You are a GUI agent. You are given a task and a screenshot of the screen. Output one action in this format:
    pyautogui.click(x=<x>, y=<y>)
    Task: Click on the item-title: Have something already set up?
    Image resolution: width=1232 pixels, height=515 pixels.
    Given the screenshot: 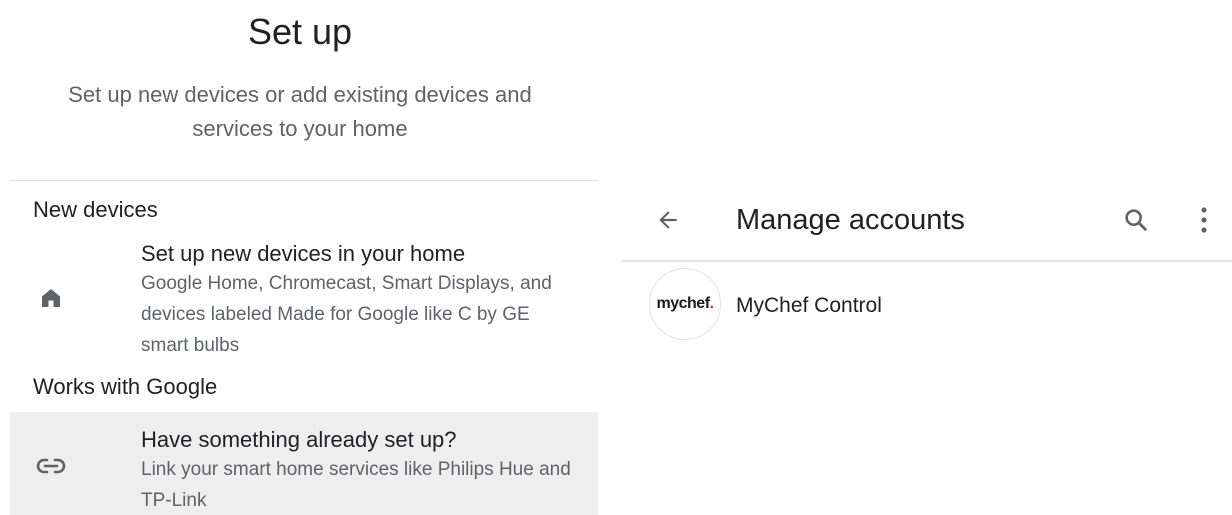 What is the action you would take?
    pyautogui.click(x=299, y=439)
    